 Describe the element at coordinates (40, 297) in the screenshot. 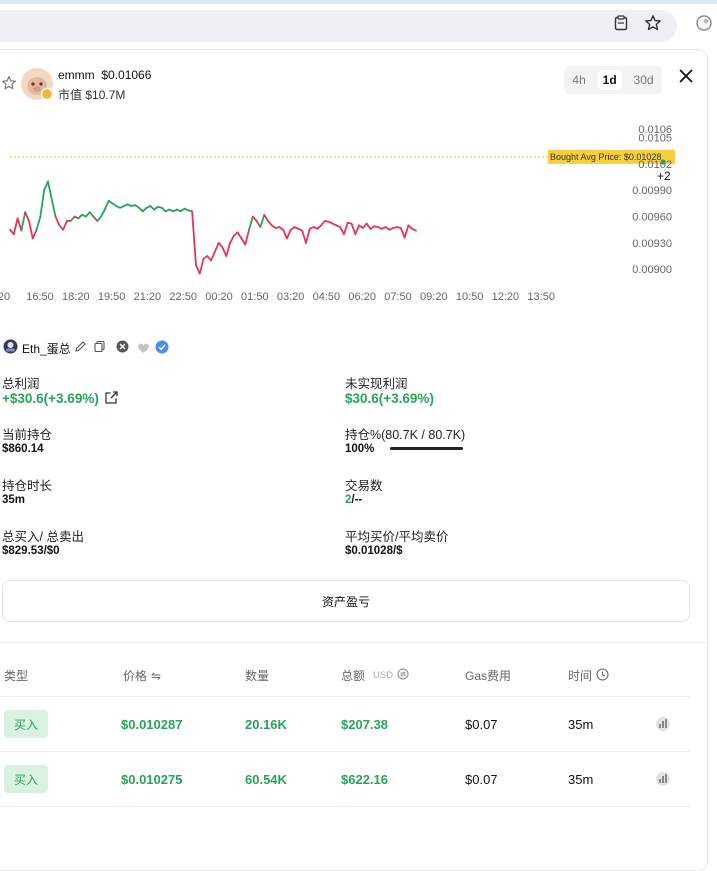

I see `x-tick-label: 16:50` at that location.